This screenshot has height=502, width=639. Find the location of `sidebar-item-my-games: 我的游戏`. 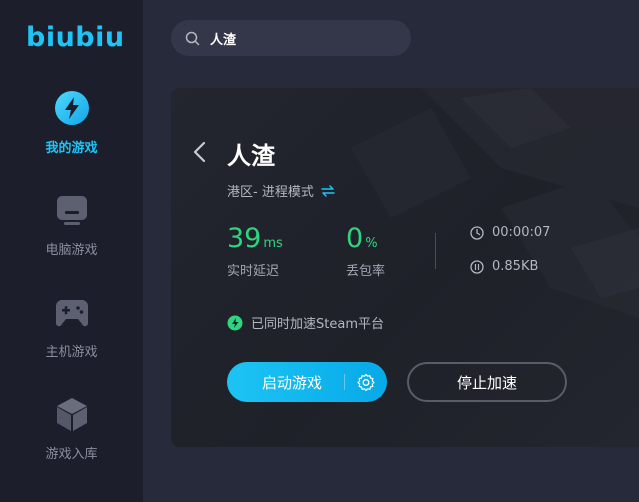

sidebar-item-my-games: 我的游戏 is located at coordinates (71, 129).